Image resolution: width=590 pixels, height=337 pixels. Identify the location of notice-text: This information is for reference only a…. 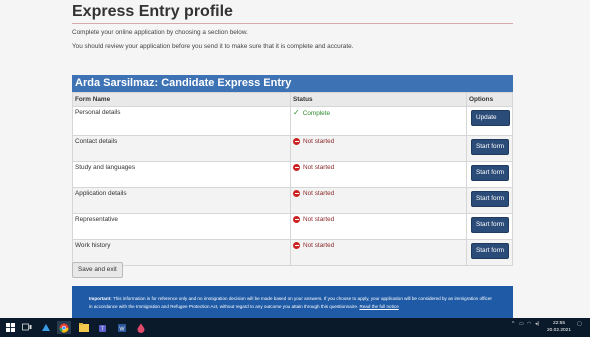
(290, 302).